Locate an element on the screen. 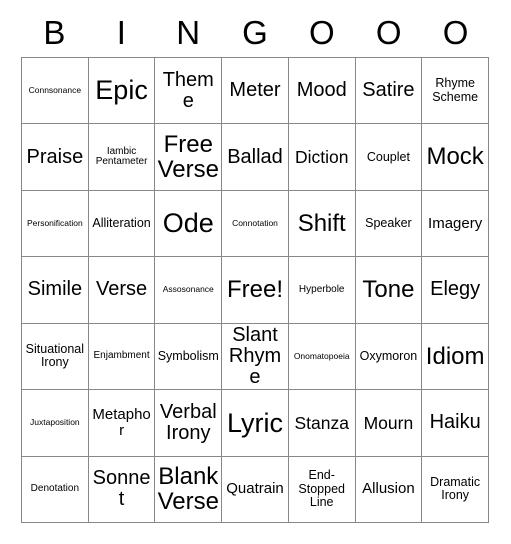 This screenshot has height=544, width=511. bingo-cell: Free Verse is located at coordinates (189, 157).